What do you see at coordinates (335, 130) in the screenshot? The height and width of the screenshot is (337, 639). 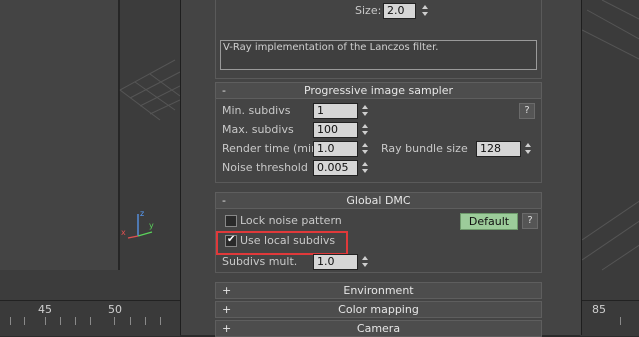 I see `max-subdivs-field: 100` at bounding box center [335, 130].